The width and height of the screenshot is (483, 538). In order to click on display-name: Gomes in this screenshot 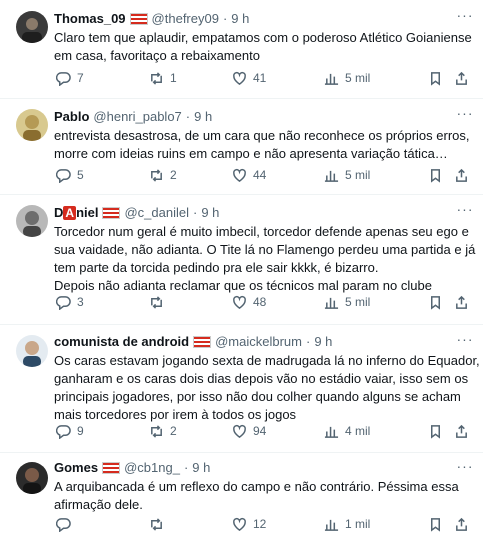, I will do `click(76, 468)`.